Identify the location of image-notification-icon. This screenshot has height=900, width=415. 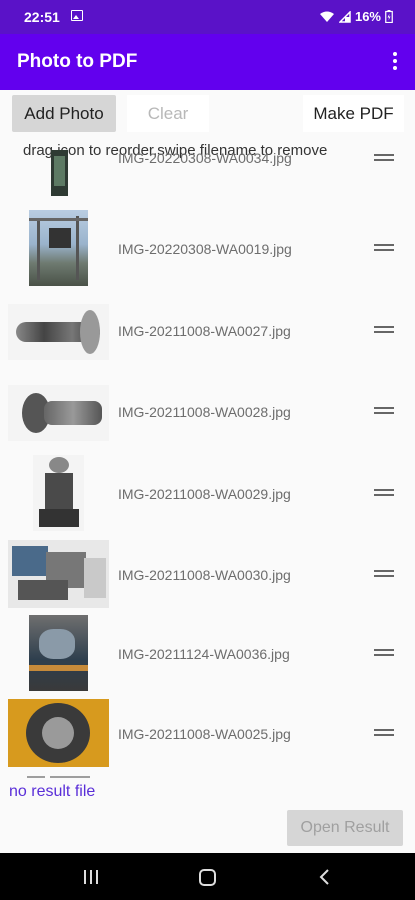
(77, 15).